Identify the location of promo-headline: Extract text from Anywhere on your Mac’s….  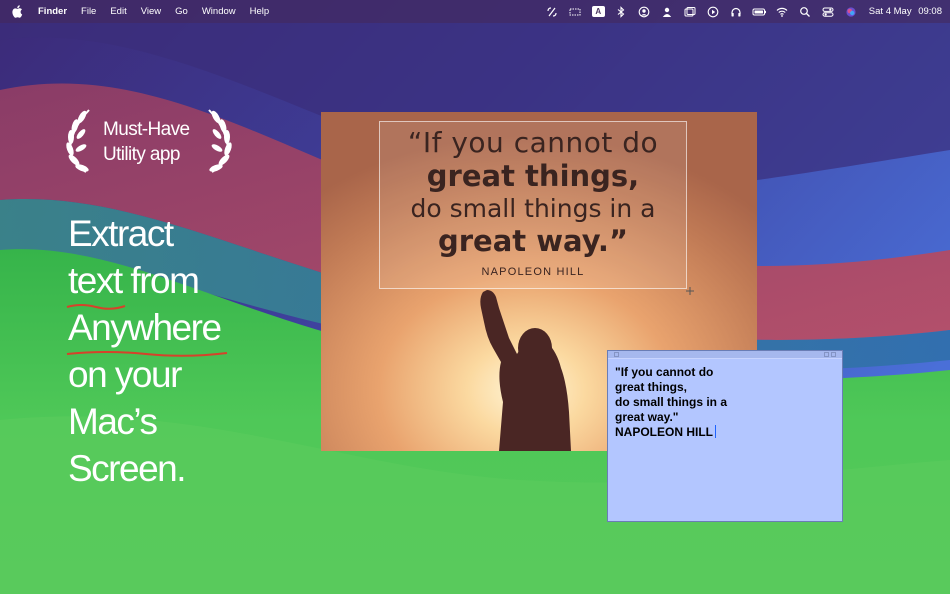
(147, 351).